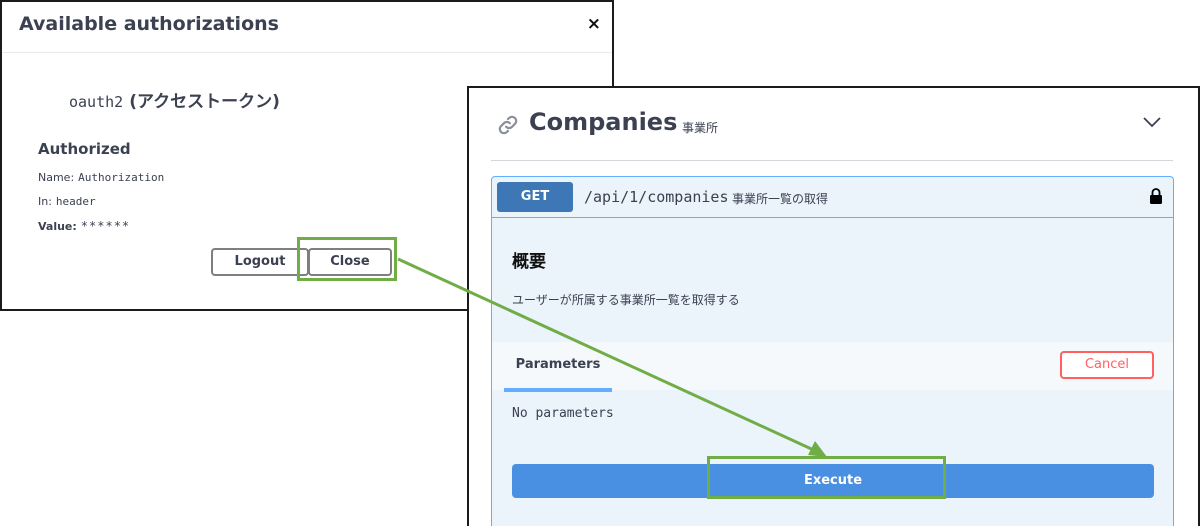  I want to click on link-icon, so click(508, 125).